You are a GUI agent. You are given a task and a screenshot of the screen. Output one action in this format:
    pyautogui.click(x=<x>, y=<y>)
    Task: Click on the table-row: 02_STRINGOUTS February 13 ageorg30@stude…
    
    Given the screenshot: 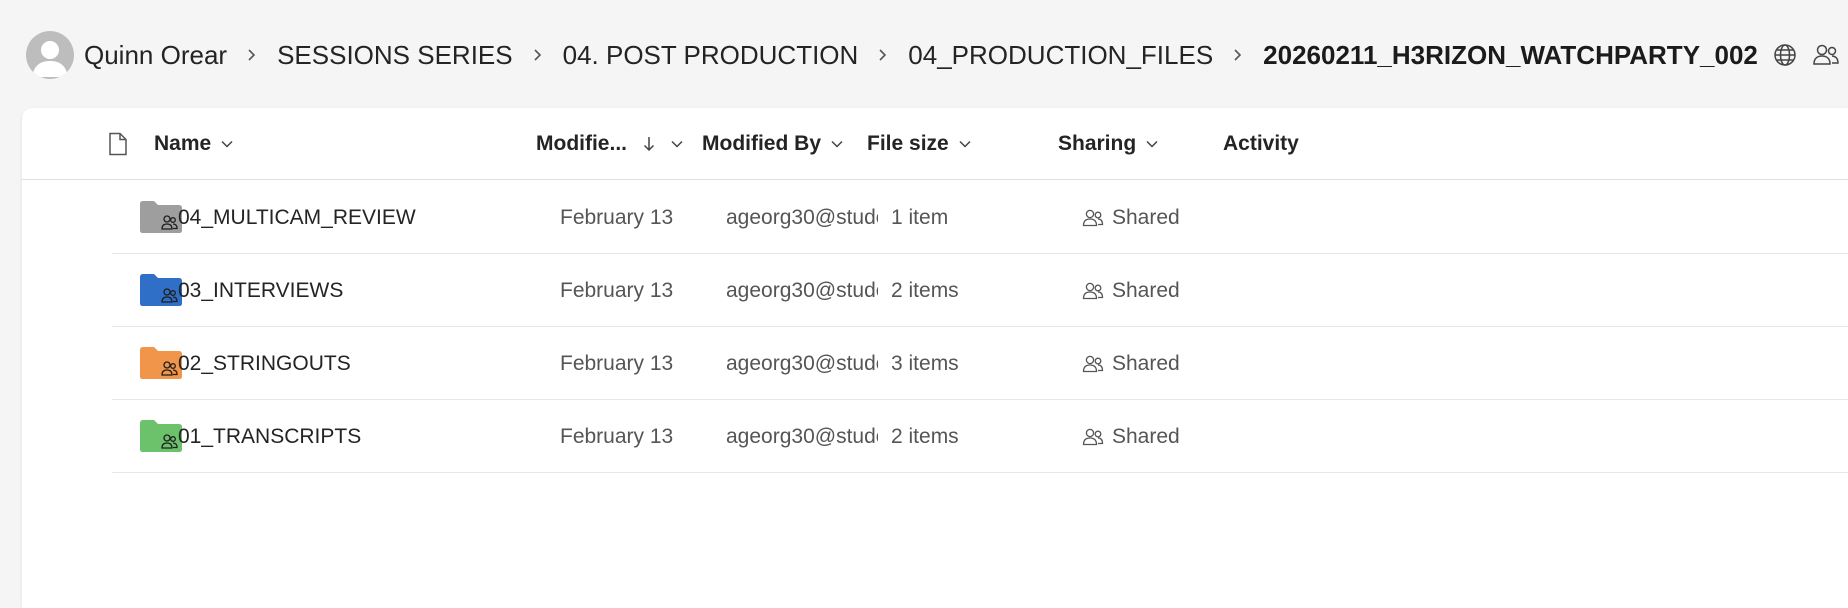 What is the action you would take?
    pyautogui.click(x=980, y=363)
    